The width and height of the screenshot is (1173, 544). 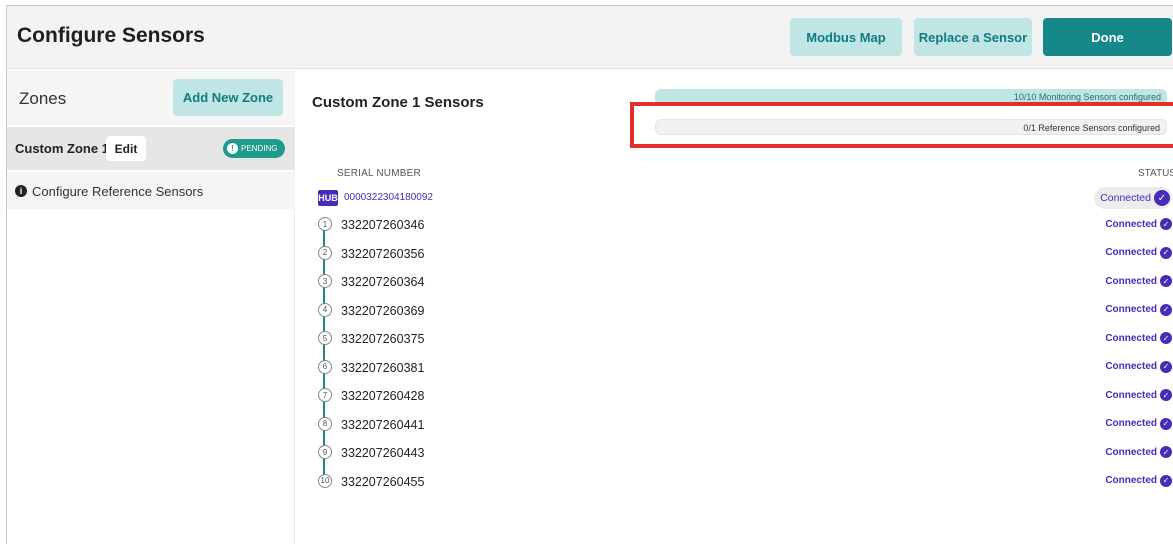 What do you see at coordinates (383, 481) in the screenshot?
I see `sensor-serial-number: 332207260455` at bounding box center [383, 481].